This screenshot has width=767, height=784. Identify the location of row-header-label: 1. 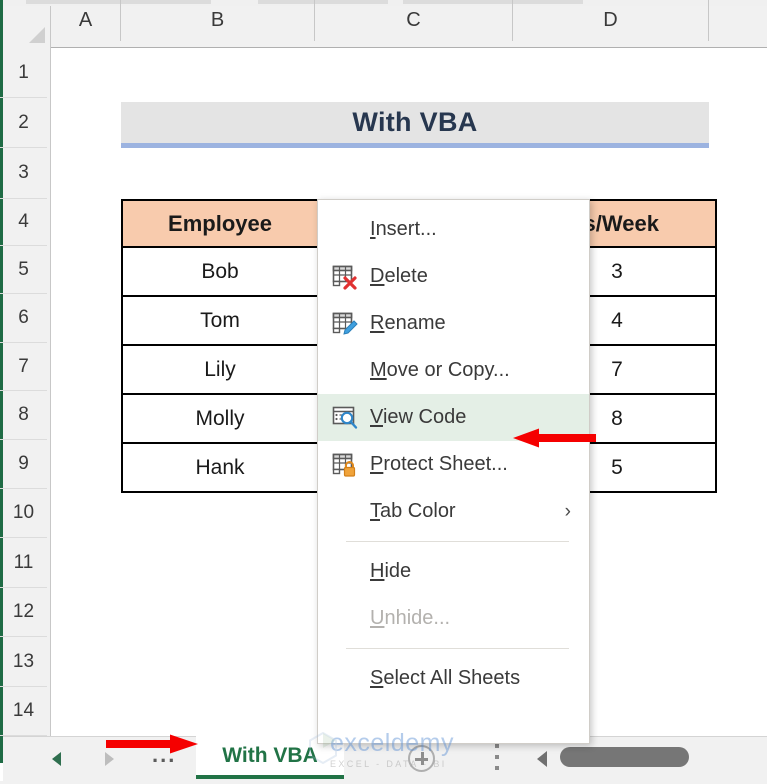
(23, 72).